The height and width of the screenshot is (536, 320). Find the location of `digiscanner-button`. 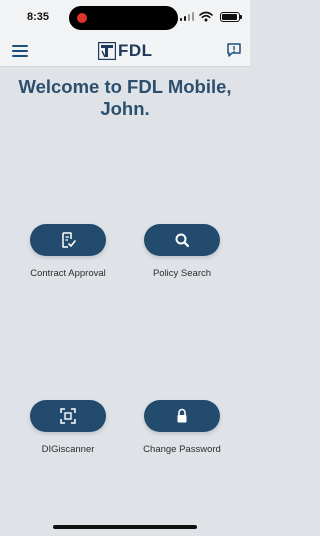

digiscanner-button is located at coordinates (68, 416).